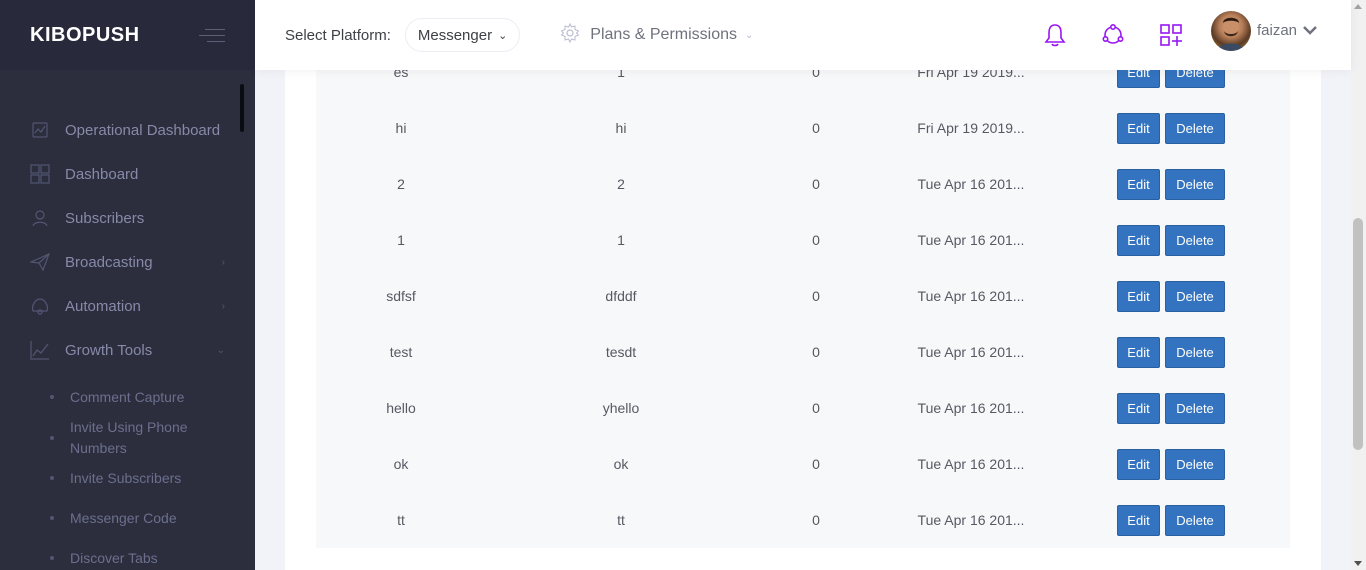 Image resolution: width=1366 pixels, height=570 pixels. Describe the element at coordinates (621, 464) in the screenshot. I see `cell-value: ok` at that location.